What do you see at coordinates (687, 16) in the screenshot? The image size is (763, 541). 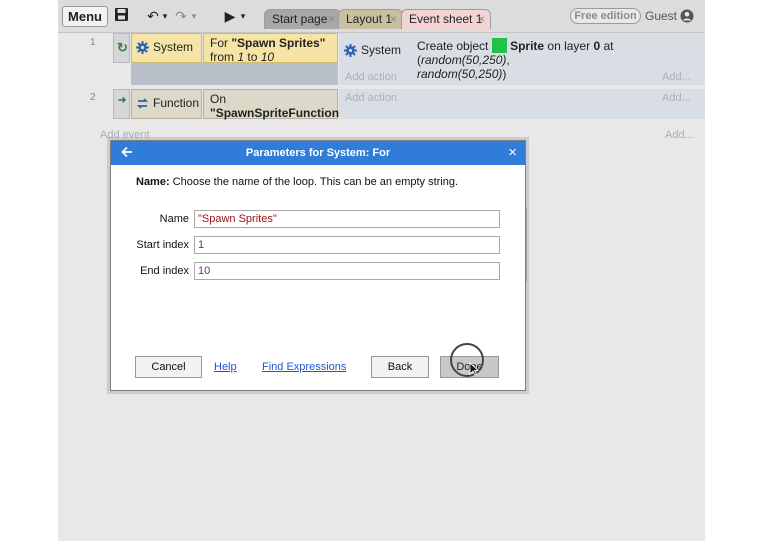 I see `user-icon` at bounding box center [687, 16].